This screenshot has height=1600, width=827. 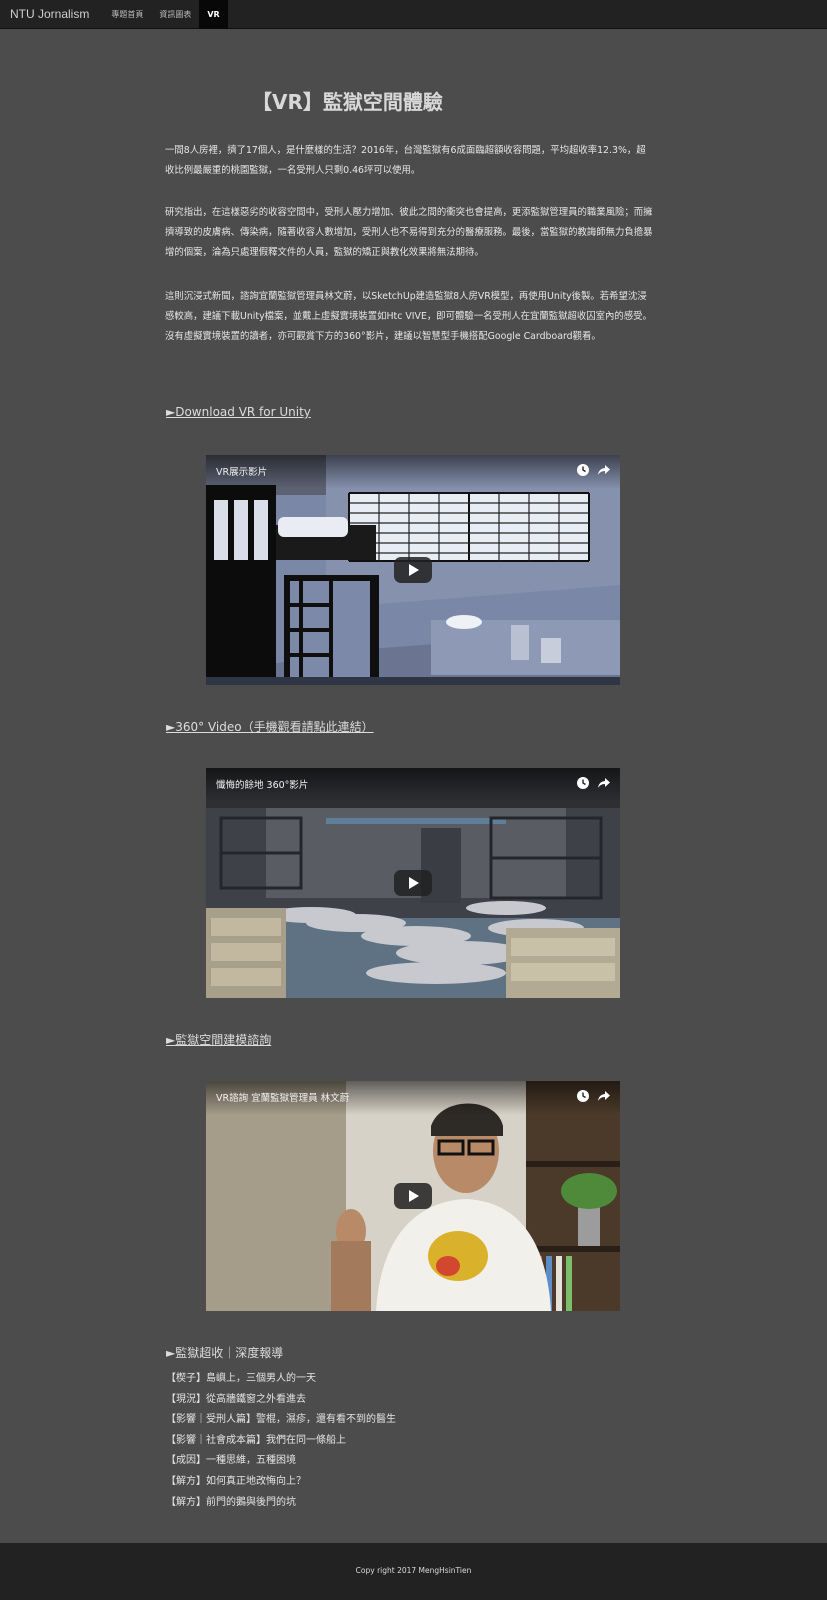 I want to click on video-title: 懺悔的餘地 360°影片, so click(x=262, y=784).